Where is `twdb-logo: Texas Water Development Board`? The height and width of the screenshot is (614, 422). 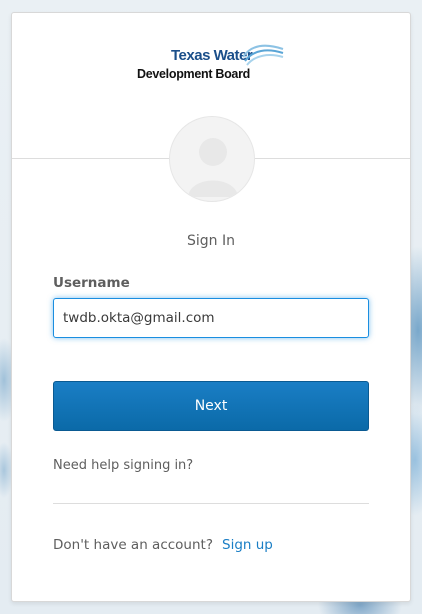 twdb-logo: Texas Water Development Board is located at coordinates (212, 65).